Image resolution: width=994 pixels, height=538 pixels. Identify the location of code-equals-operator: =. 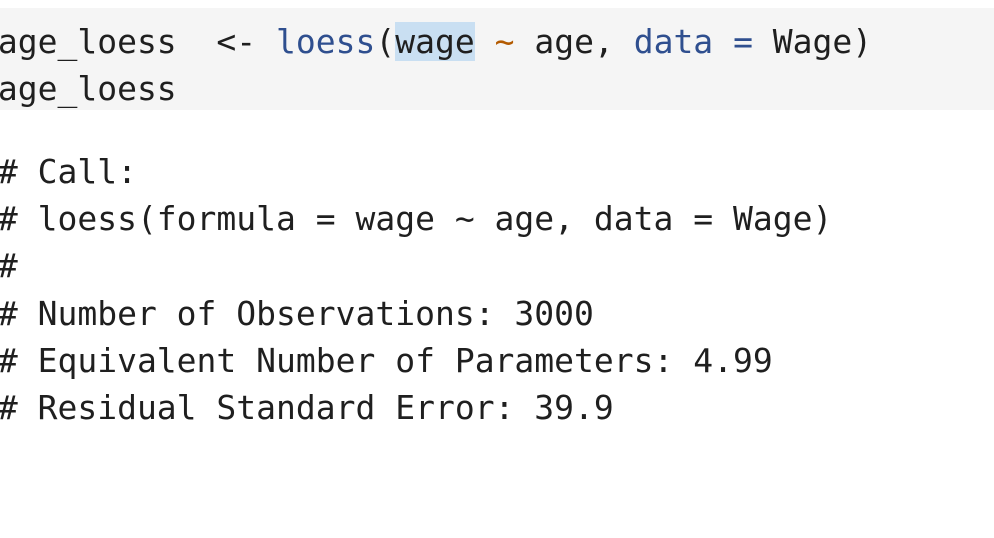
(743, 41).